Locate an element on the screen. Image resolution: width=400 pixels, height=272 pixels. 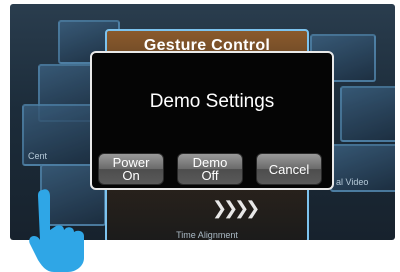
demo-off-button: Demo Off is located at coordinates (210, 169).